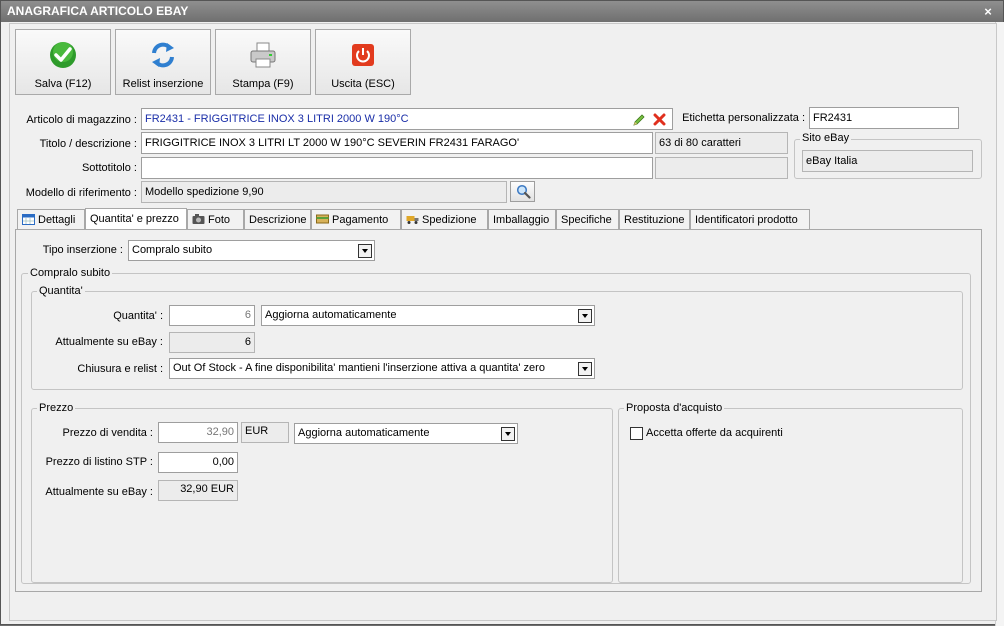 The image size is (1004, 626). Describe the element at coordinates (88, 144) in the screenshot. I see `title-label: Titolo / descrizione :` at that location.